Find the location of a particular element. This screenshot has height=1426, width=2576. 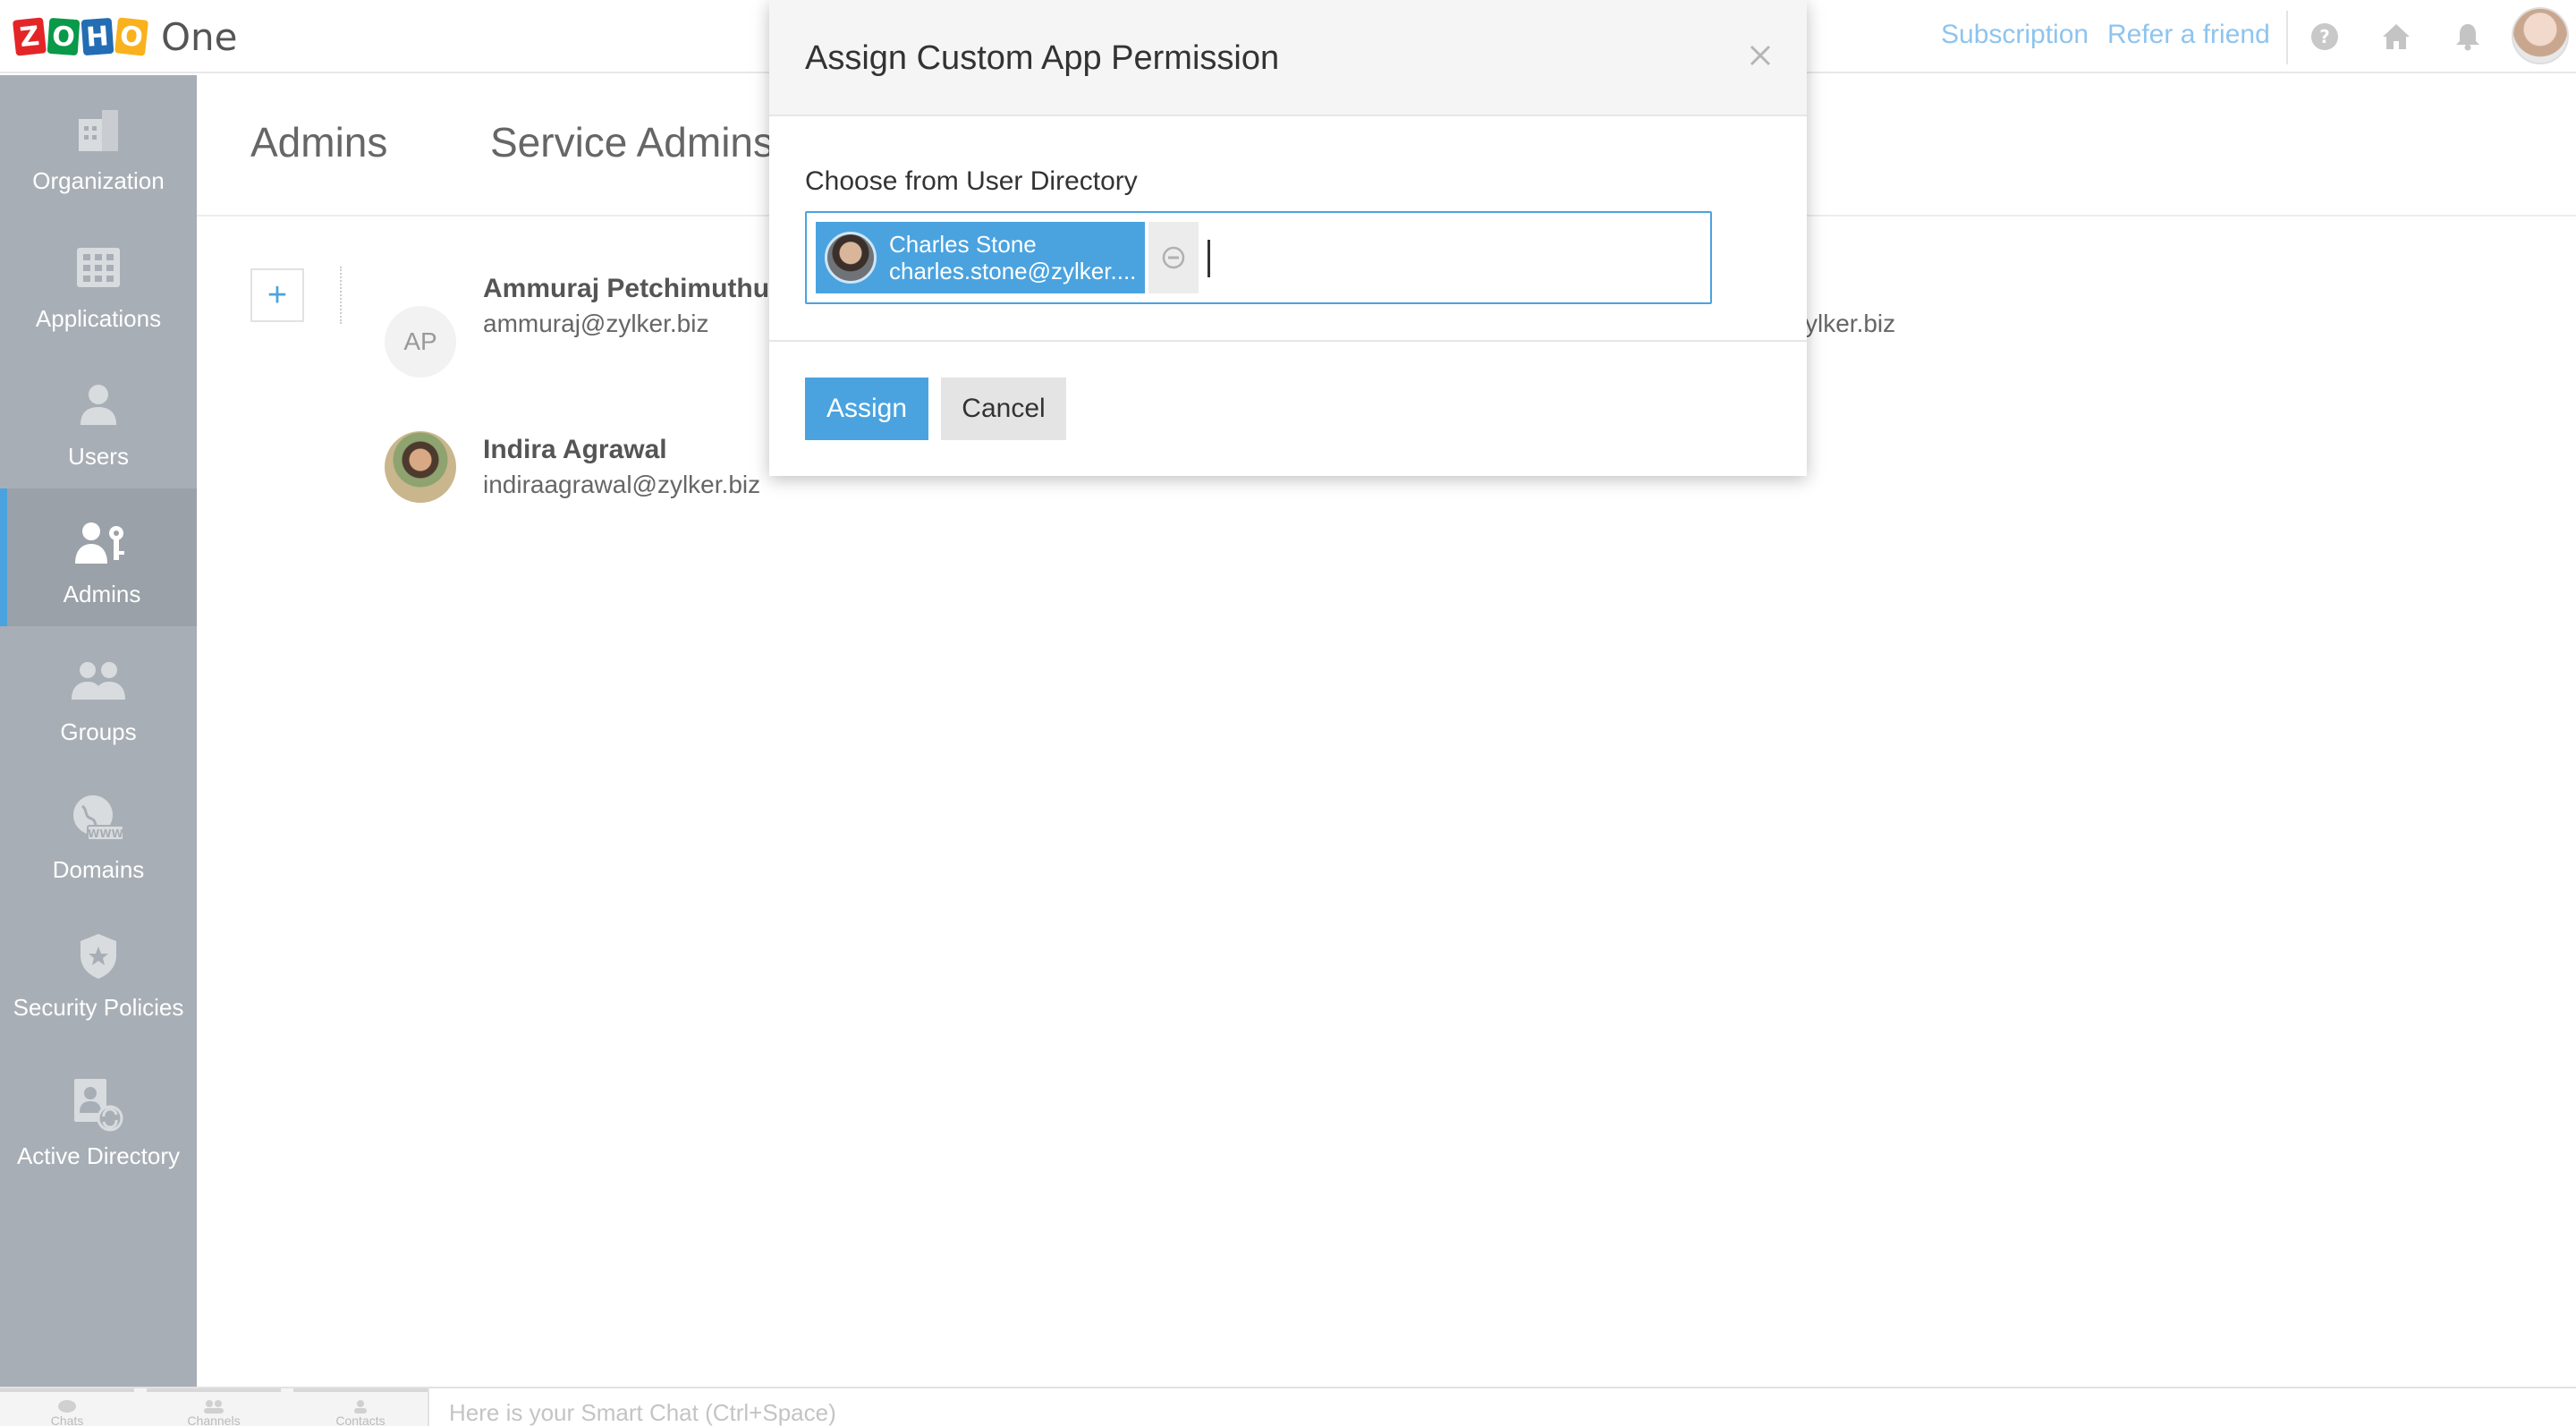

help-icon: ? is located at coordinates (2325, 37).